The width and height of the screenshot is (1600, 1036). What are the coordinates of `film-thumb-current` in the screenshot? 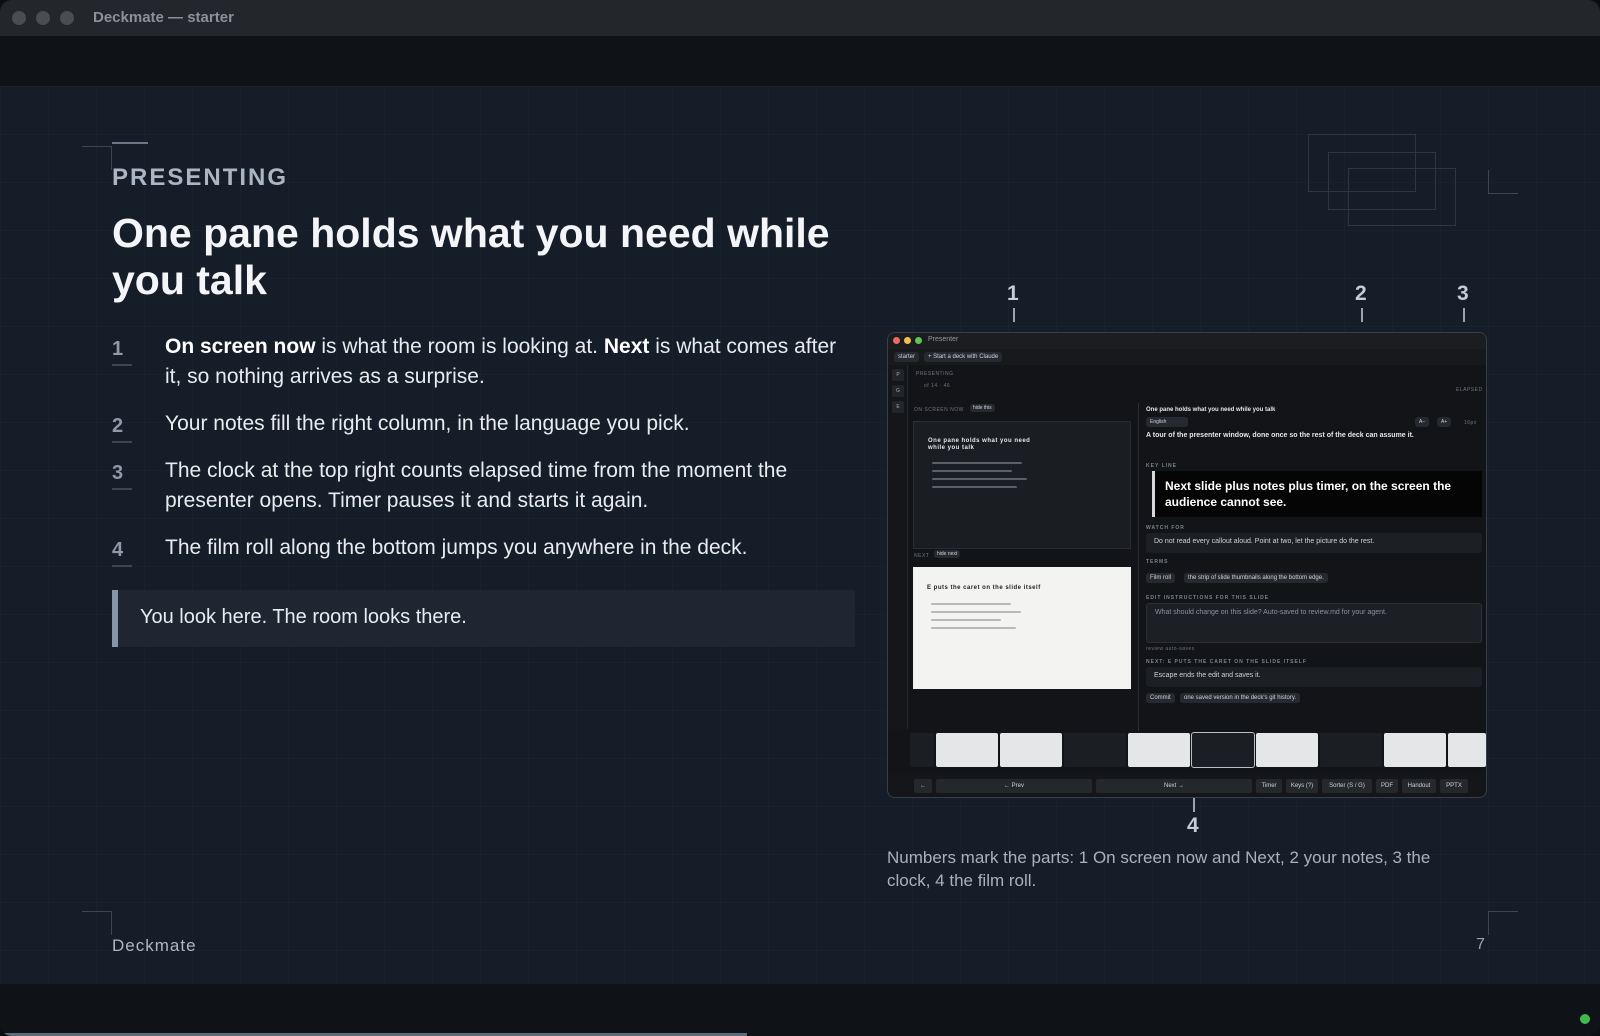 It's located at (1223, 750).